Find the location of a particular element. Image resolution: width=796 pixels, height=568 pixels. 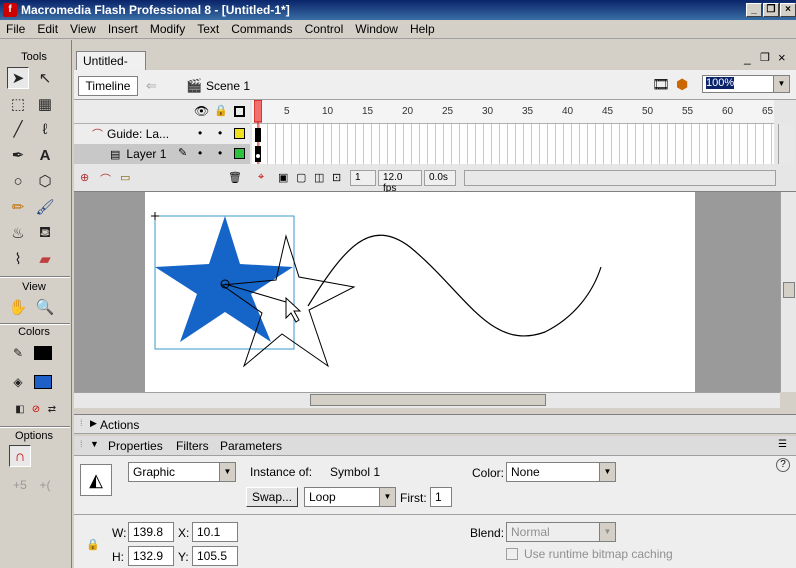

zoom-tool-icon: 🔍 is located at coordinates (45, 307).